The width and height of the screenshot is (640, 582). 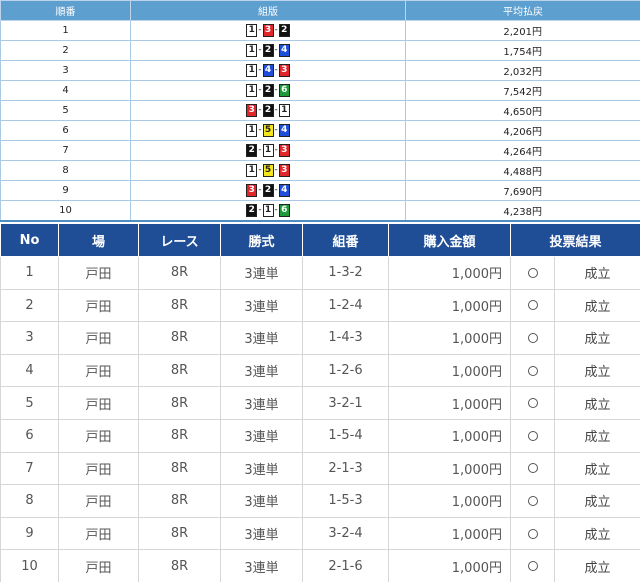 I want to click on payout-row: 1 1-3-2 2,201円, so click(x=320, y=30).